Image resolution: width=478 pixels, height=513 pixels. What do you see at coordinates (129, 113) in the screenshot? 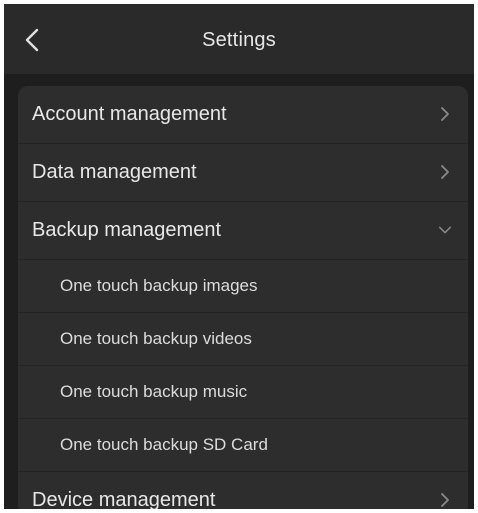
I see `menu-item-label: Account management` at bounding box center [129, 113].